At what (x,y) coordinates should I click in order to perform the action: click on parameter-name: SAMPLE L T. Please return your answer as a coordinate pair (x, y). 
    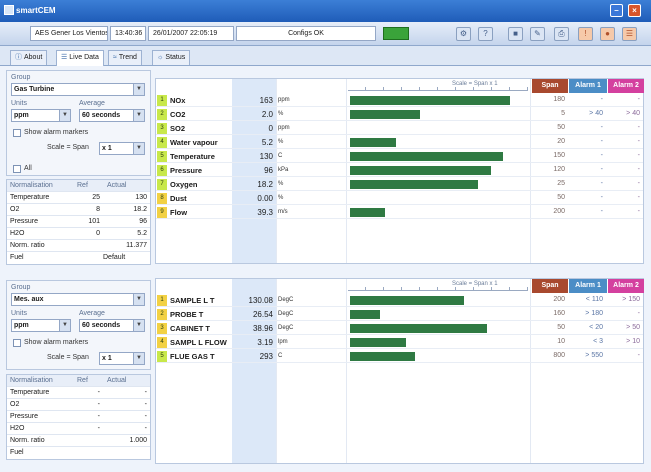
    Looking at the image, I should click on (192, 300).